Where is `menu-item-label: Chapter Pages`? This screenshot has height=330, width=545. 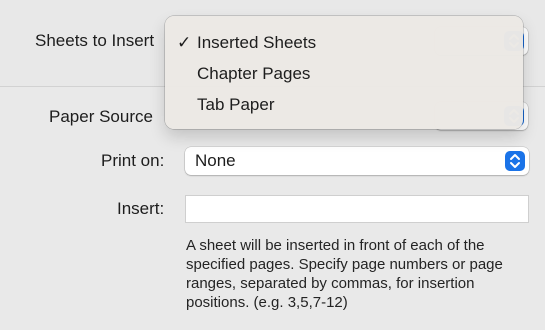
menu-item-label: Chapter Pages is located at coordinates (254, 73).